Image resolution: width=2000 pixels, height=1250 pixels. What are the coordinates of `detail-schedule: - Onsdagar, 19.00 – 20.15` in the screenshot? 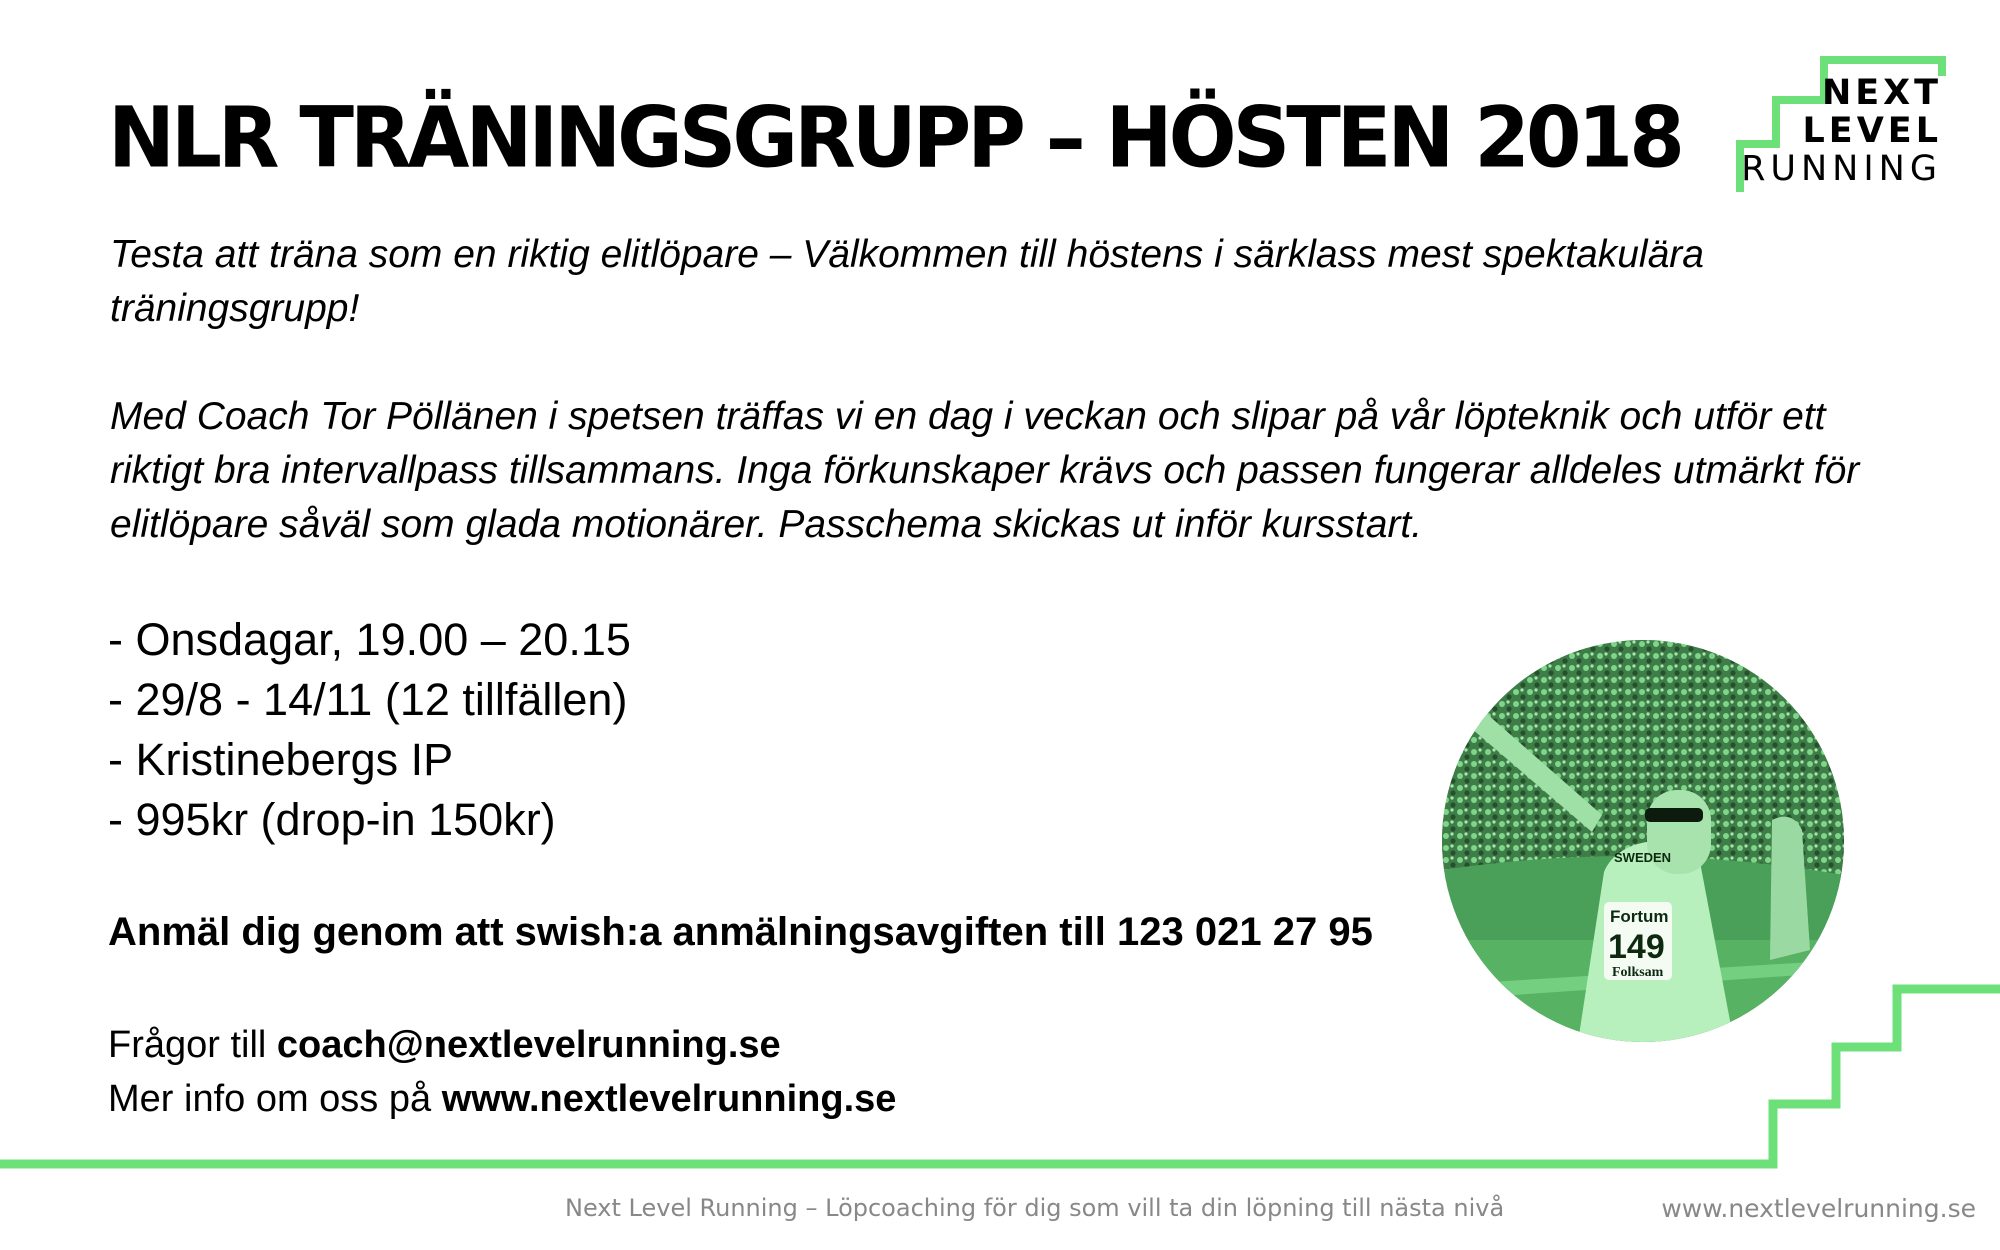 It's located at (369, 639).